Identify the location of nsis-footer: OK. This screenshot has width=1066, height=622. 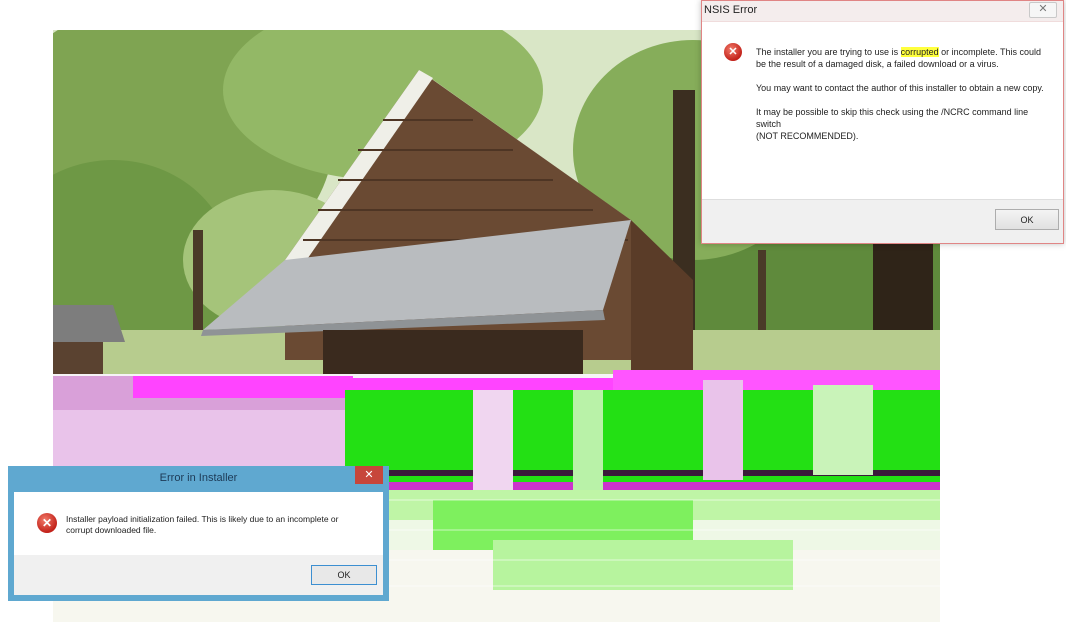
(882, 221).